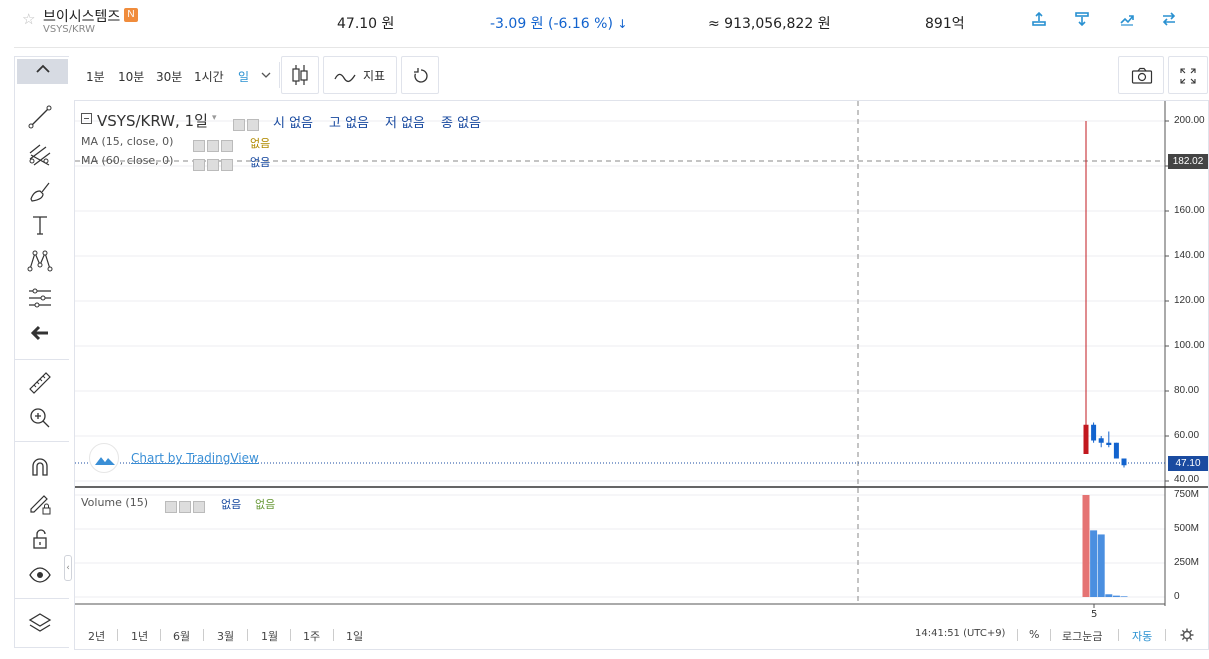 Image resolution: width=1209 pixels, height=659 pixels. I want to click on settings-gear-icon, so click(1187, 636).